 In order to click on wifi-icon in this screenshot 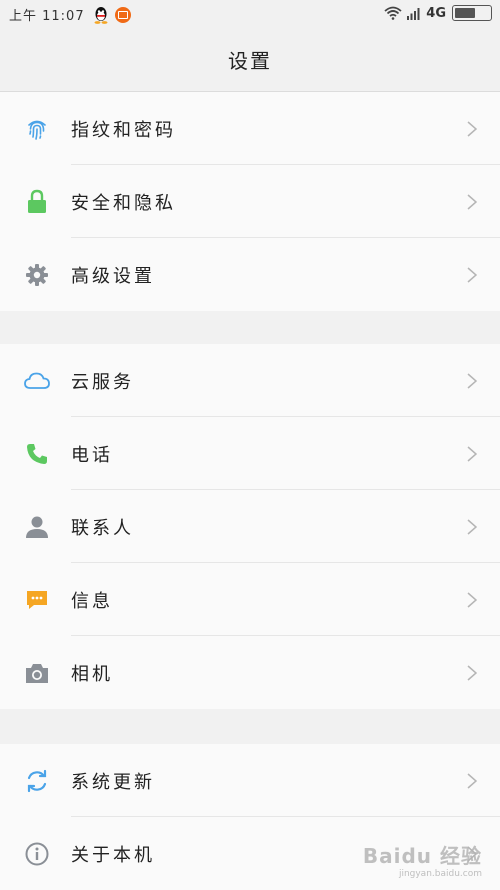, I will do `click(393, 13)`.